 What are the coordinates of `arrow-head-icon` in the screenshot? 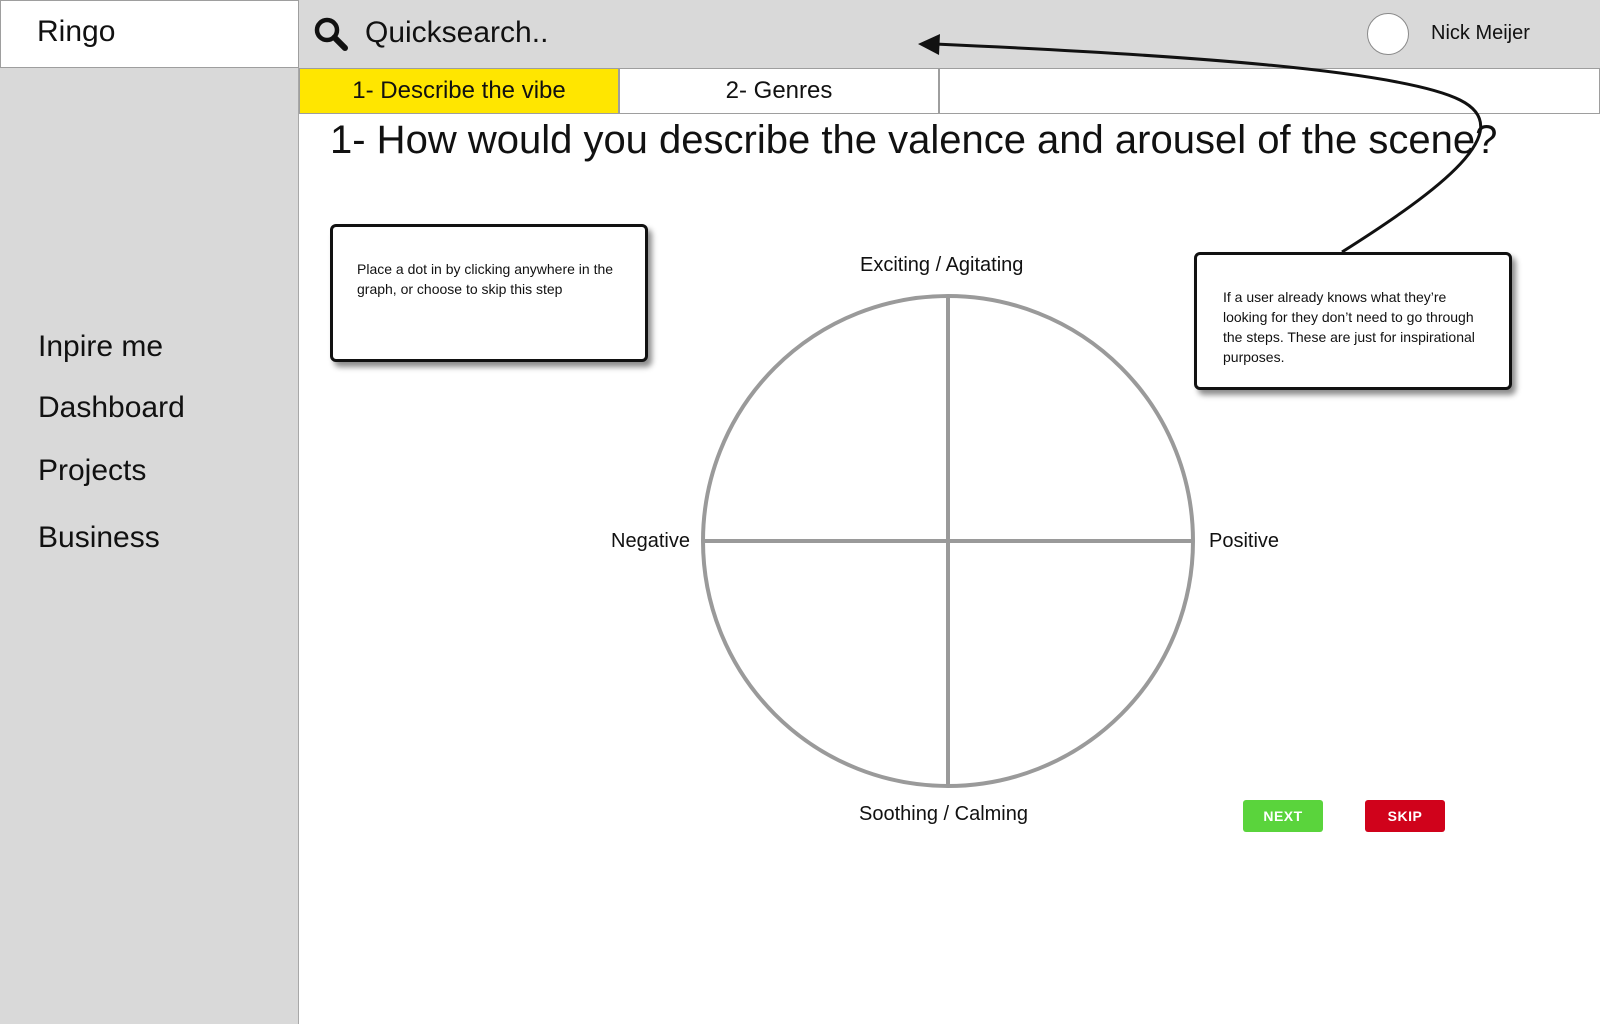 It's located at (929, 44).